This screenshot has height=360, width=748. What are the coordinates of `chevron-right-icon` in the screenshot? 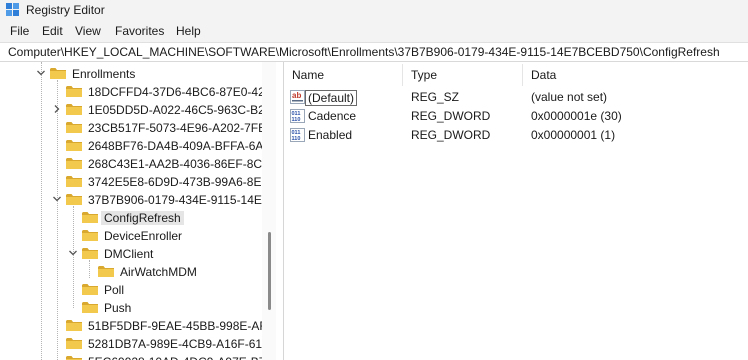 It's located at (57, 109).